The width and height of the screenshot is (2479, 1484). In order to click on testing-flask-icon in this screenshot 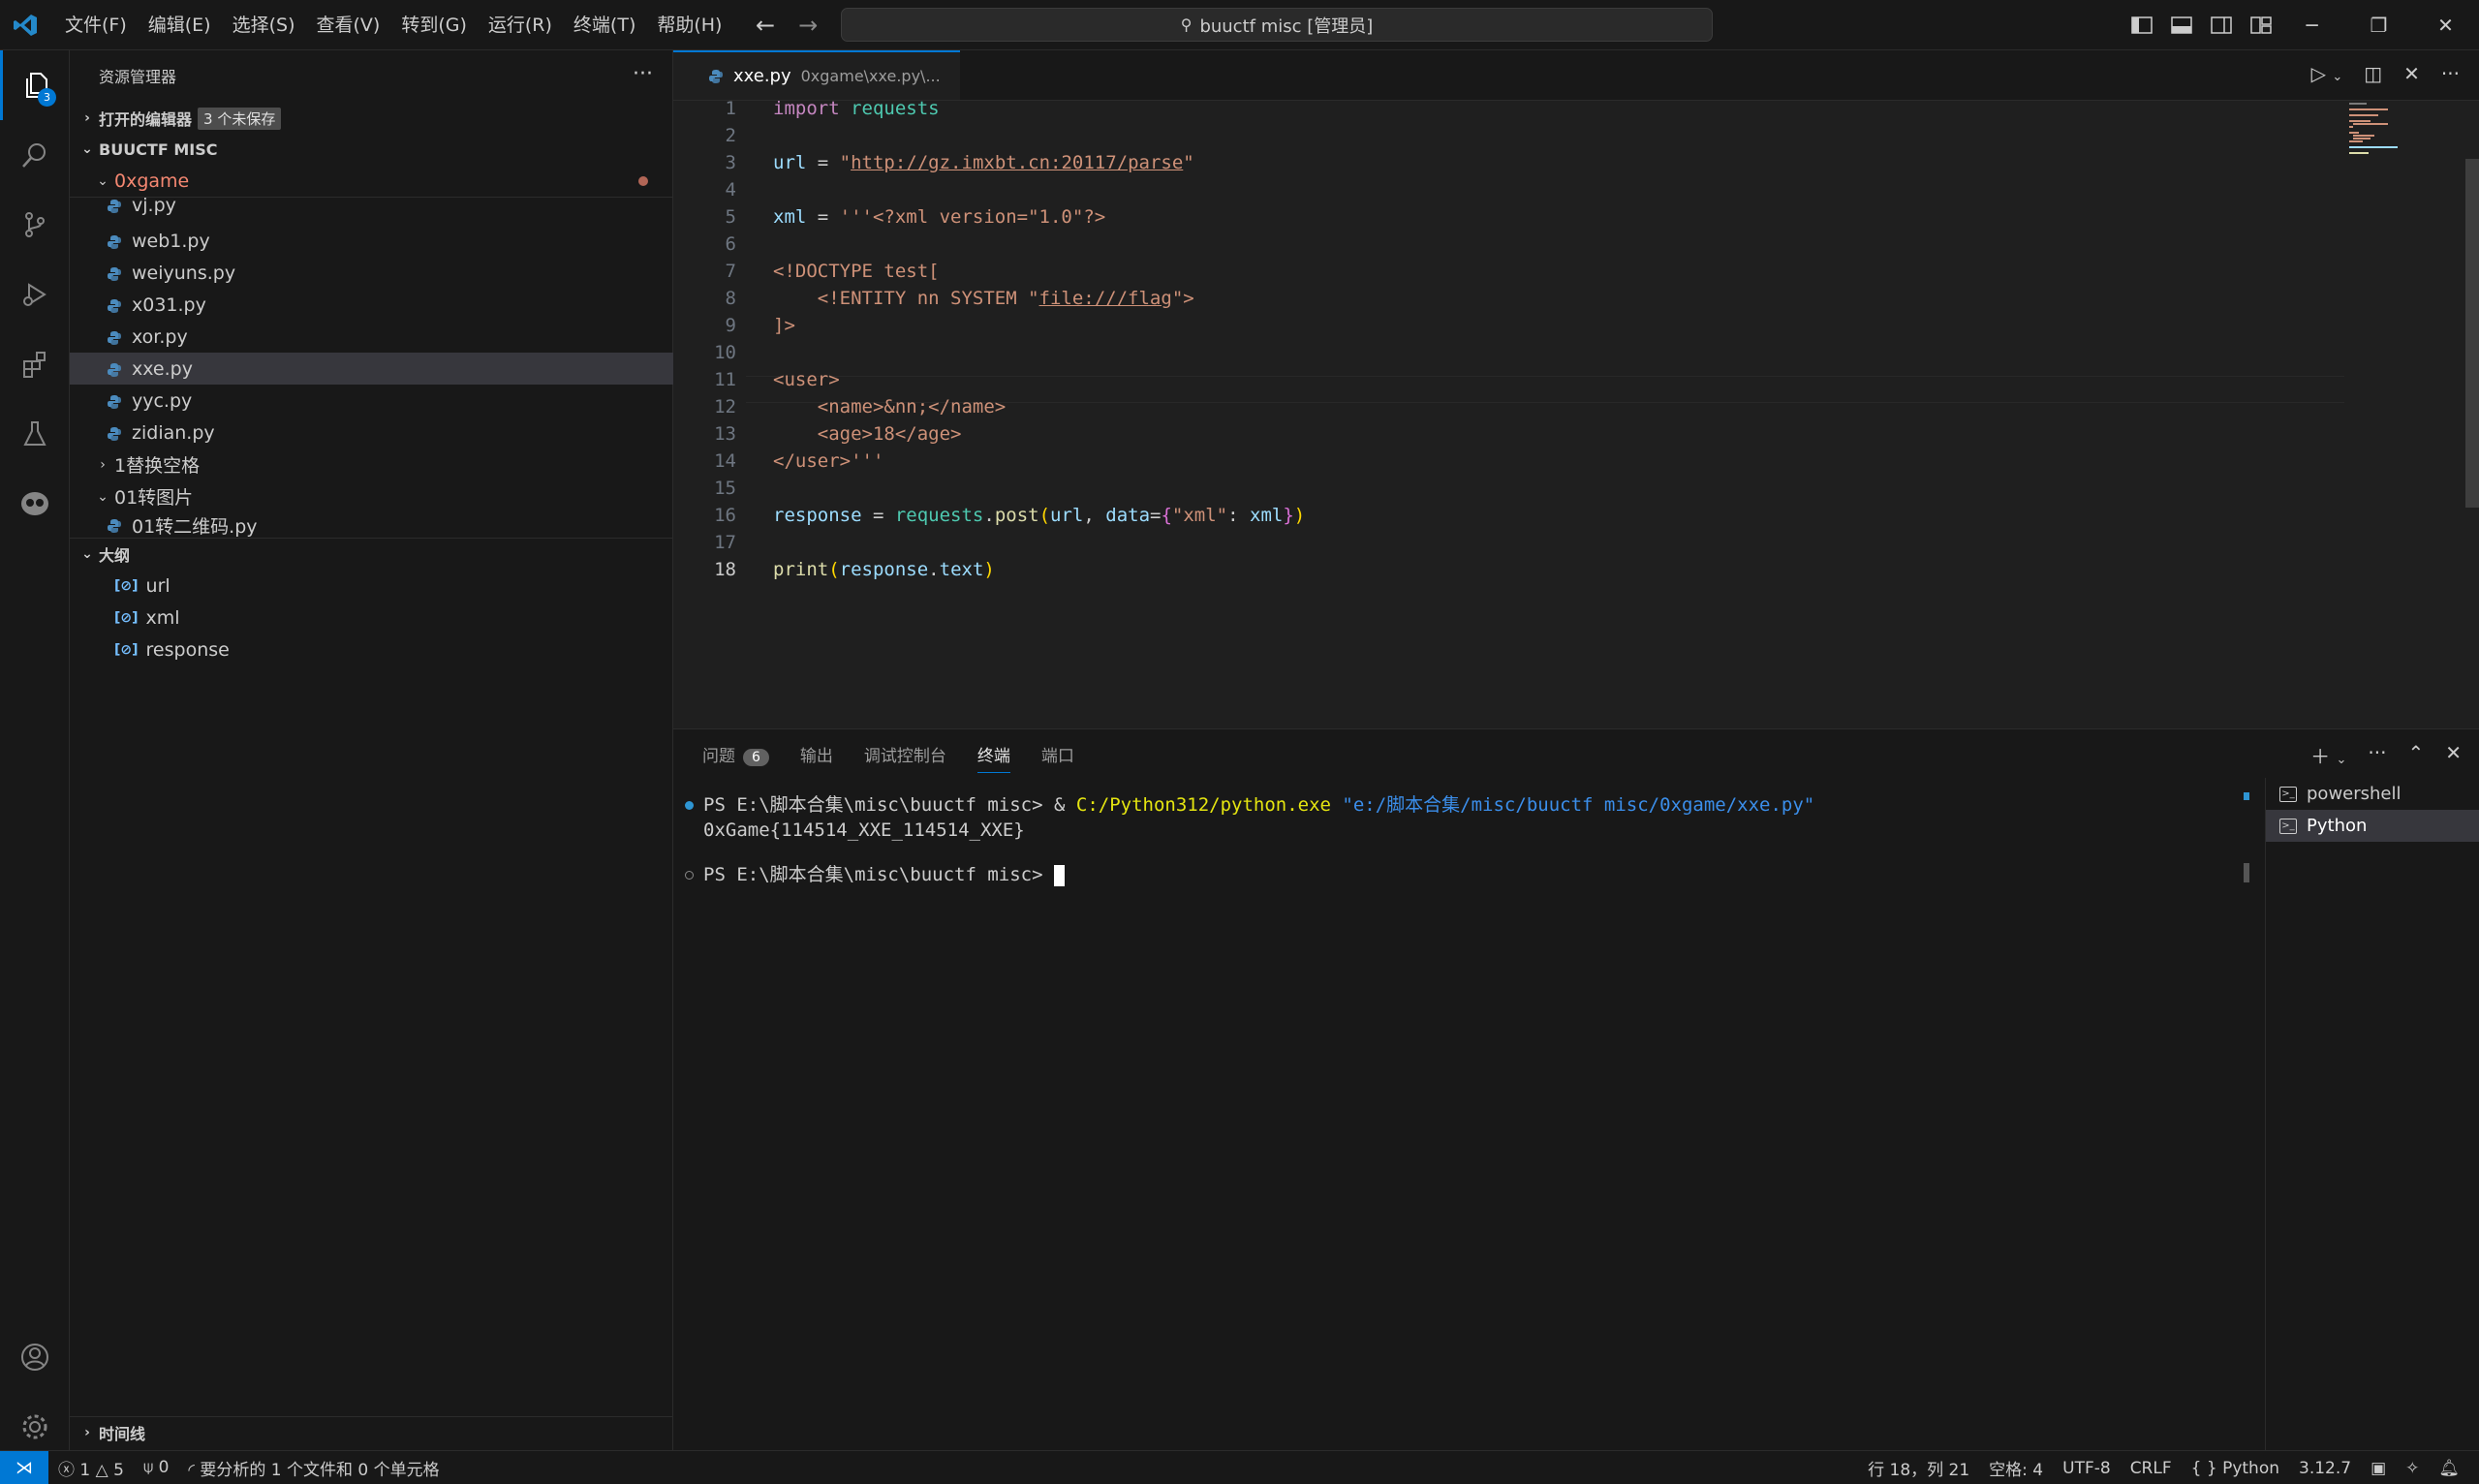, I will do `click(35, 434)`.